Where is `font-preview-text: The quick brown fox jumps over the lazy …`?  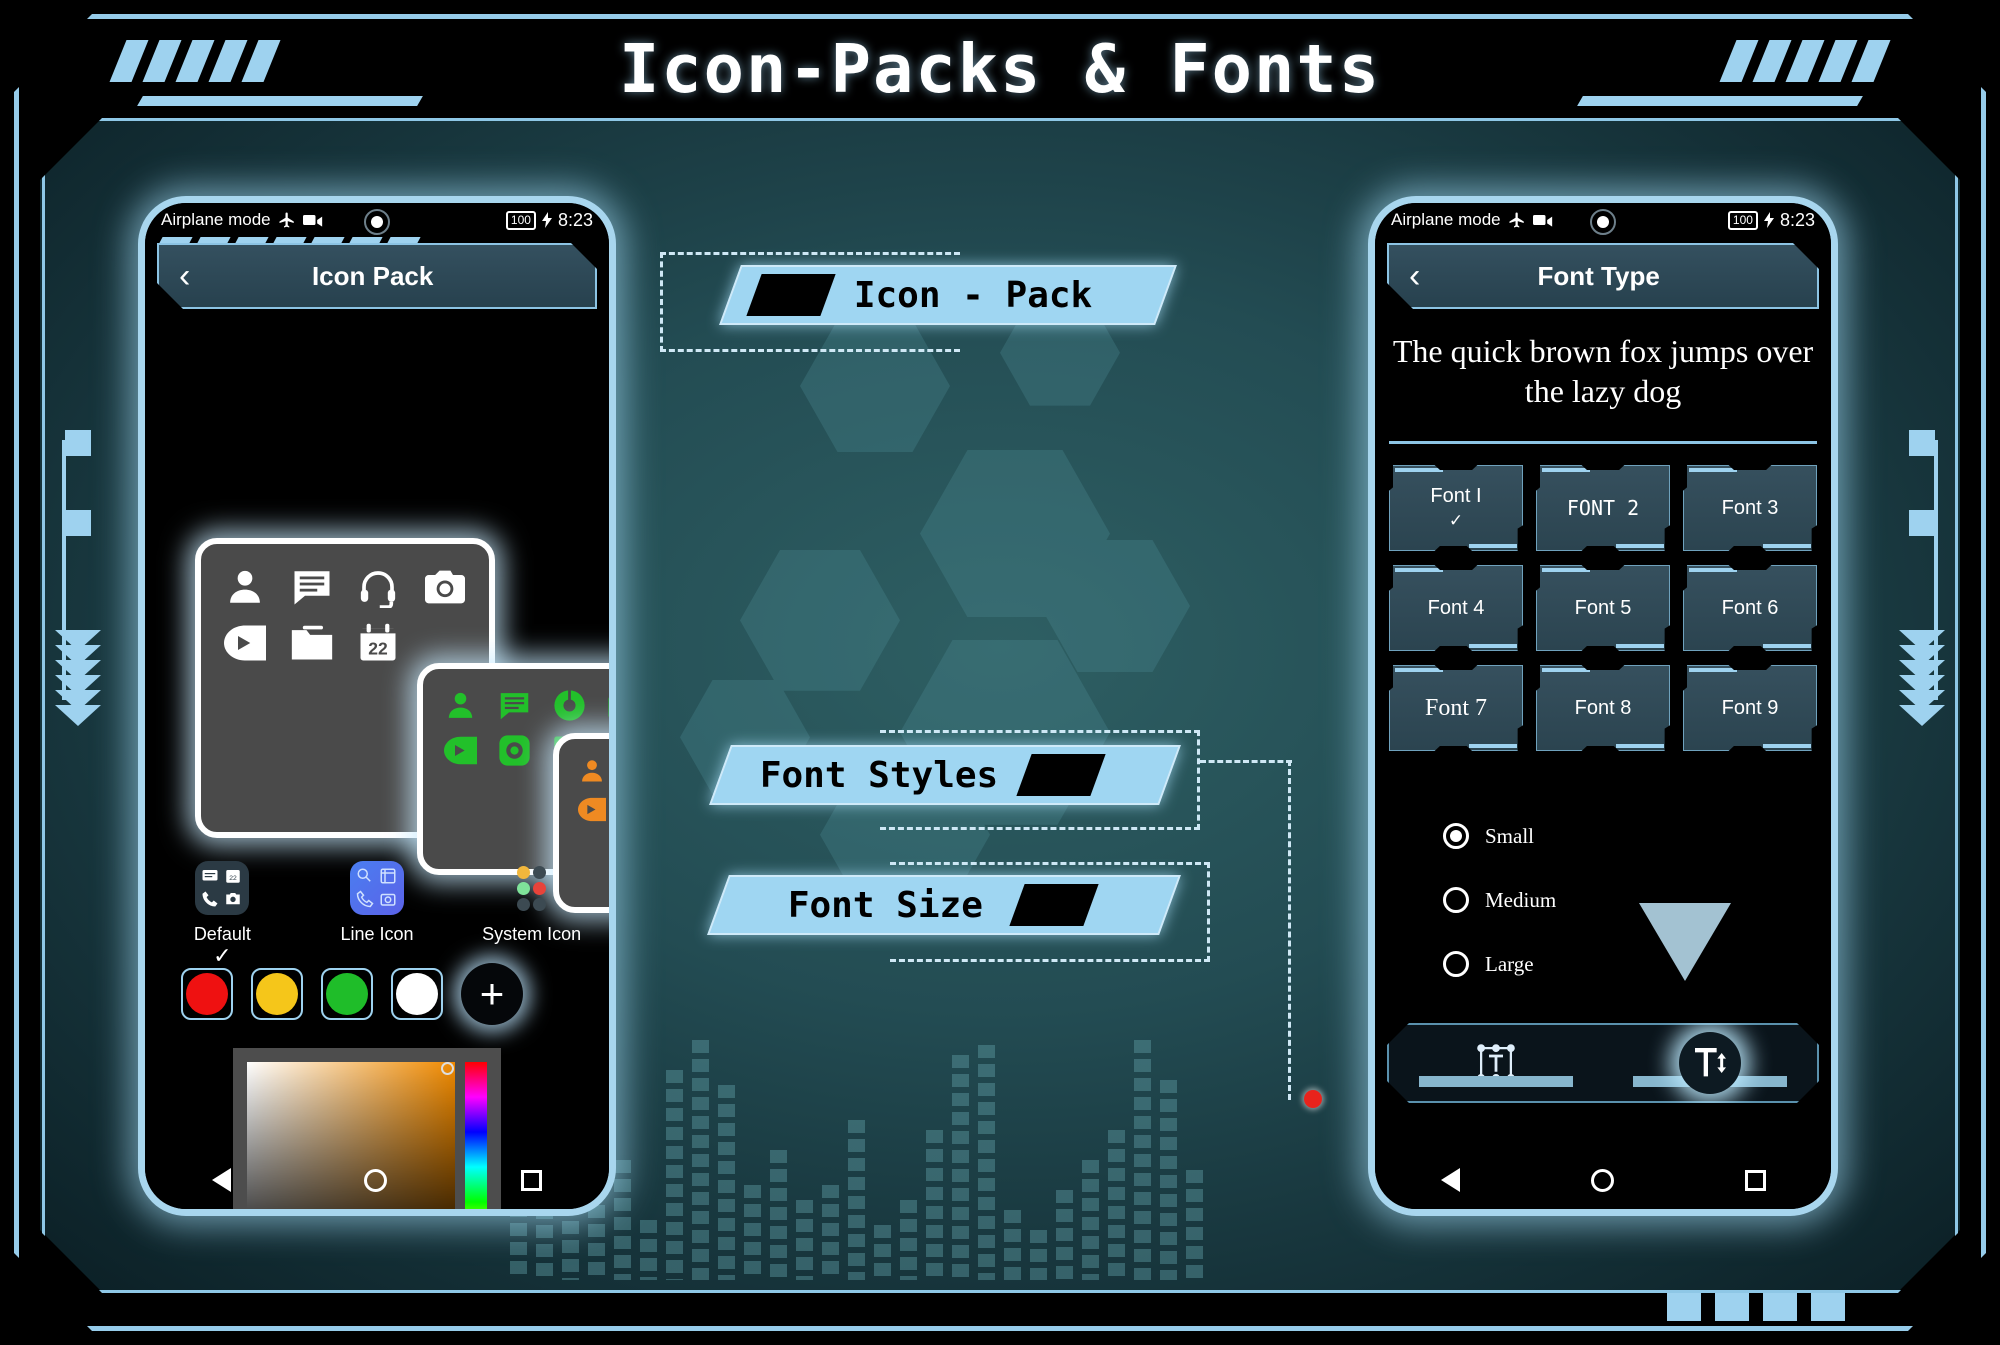 font-preview-text: The quick brown fox jumps over the lazy … is located at coordinates (1603, 371).